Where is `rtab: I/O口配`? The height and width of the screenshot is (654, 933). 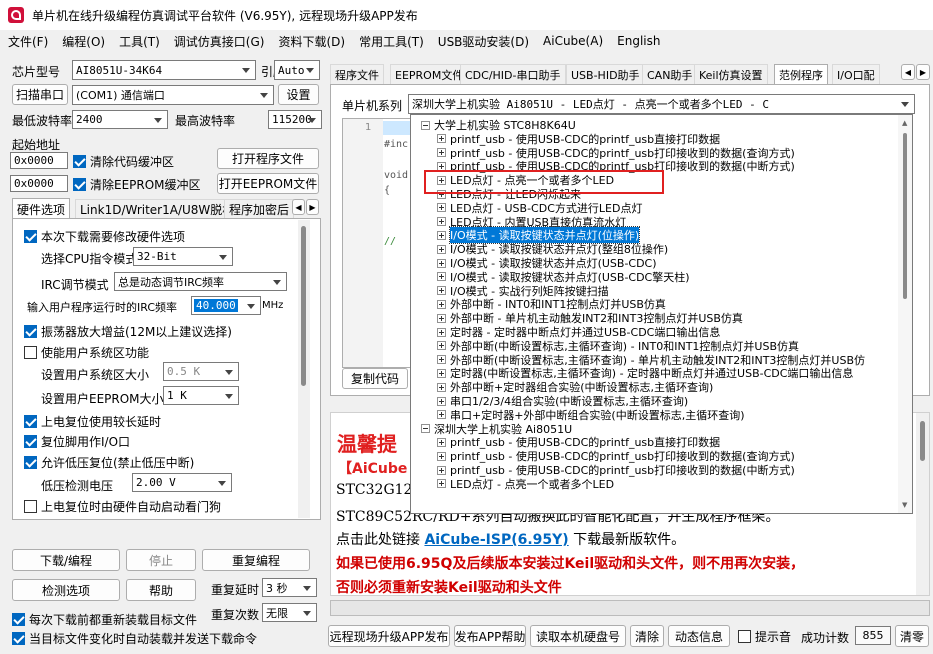 rtab: I/O口配 is located at coordinates (856, 74).